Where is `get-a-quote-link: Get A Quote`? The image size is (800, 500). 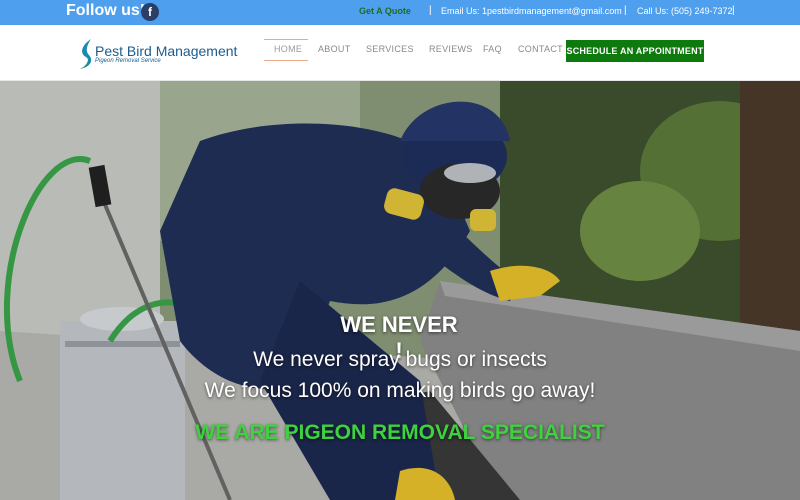
get-a-quote-link: Get A Quote is located at coordinates (385, 11).